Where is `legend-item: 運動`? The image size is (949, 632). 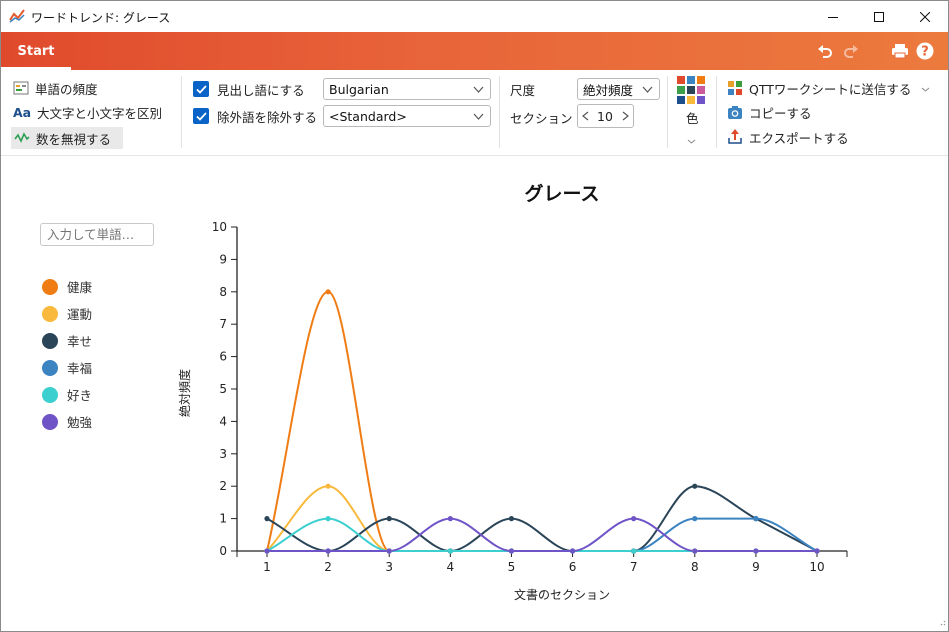
legend-item: 運動 is located at coordinates (67, 313).